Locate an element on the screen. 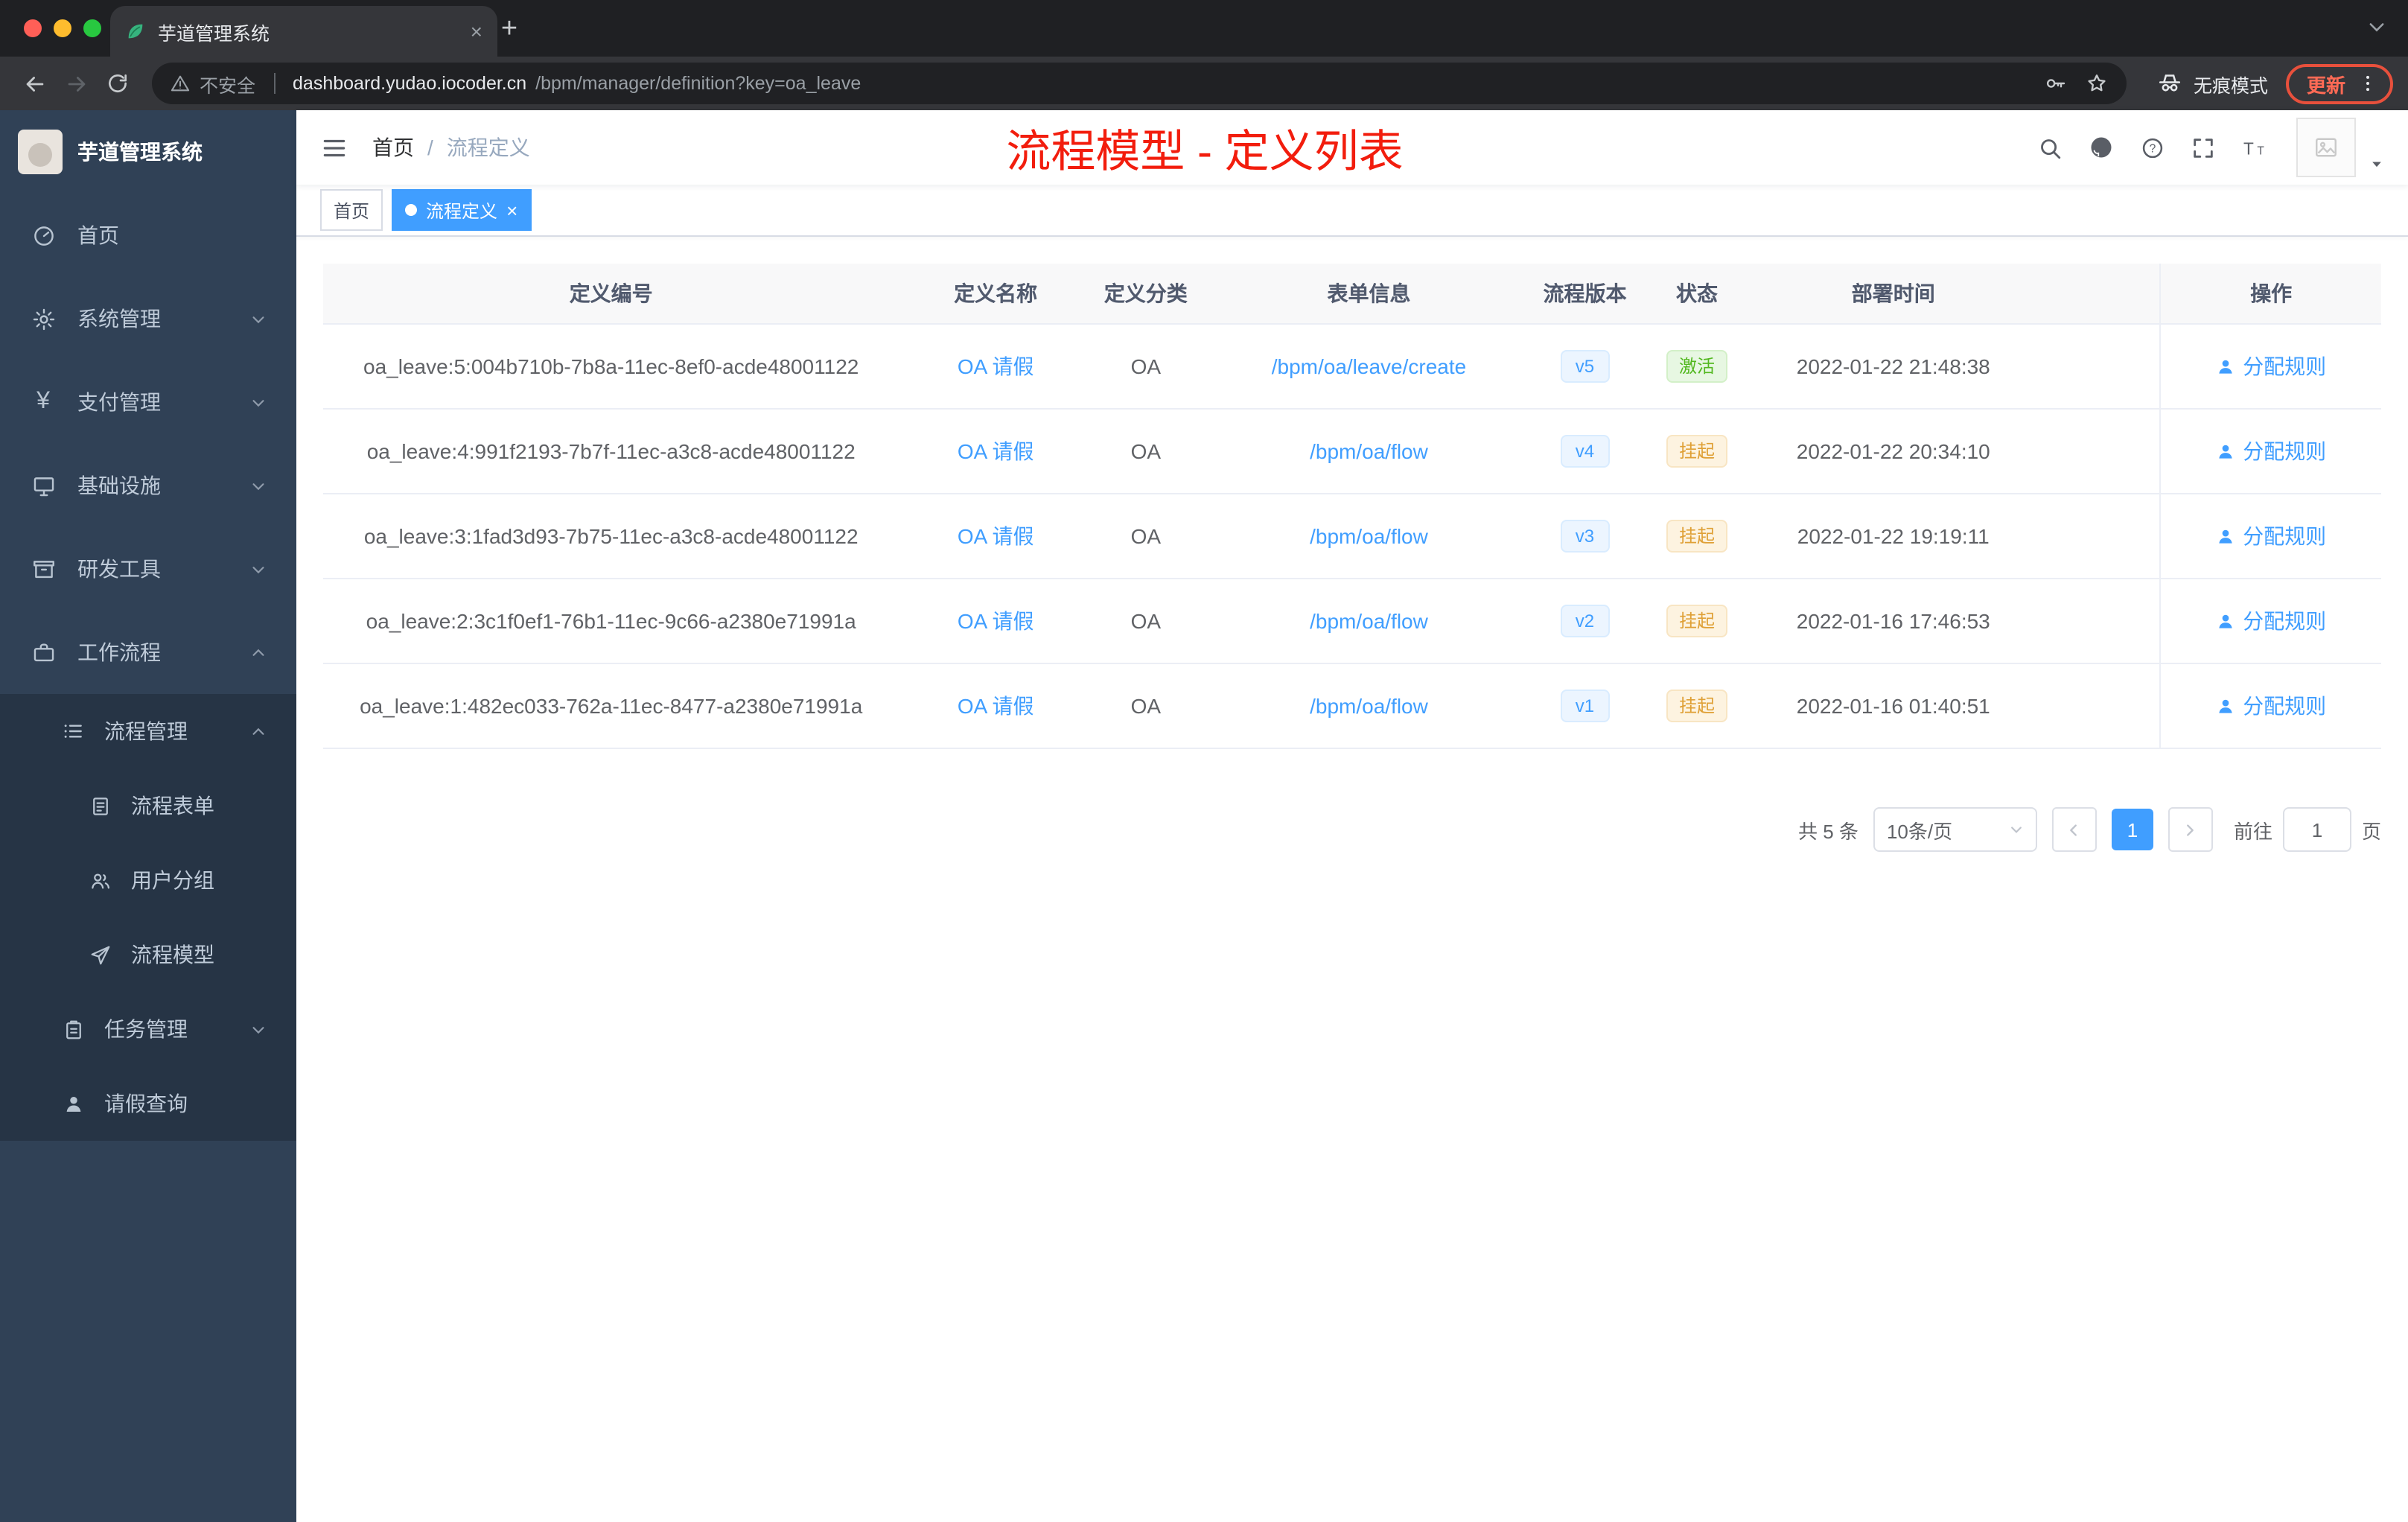 This screenshot has width=2408, height=1522. version-badge: v2 is located at coordinates (1585, 621).